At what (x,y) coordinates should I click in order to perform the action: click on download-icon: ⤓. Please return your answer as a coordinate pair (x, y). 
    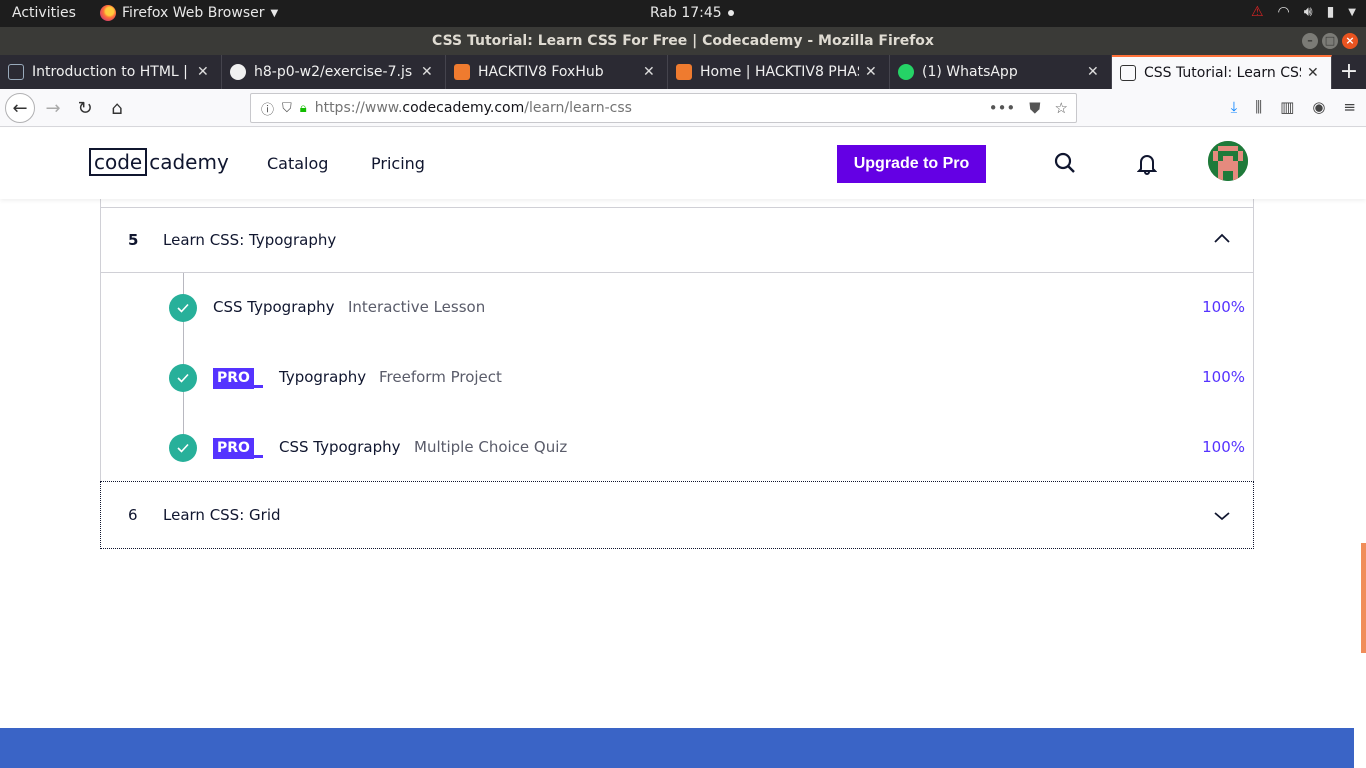
    Looking at the image, I should click on (1234, 107).